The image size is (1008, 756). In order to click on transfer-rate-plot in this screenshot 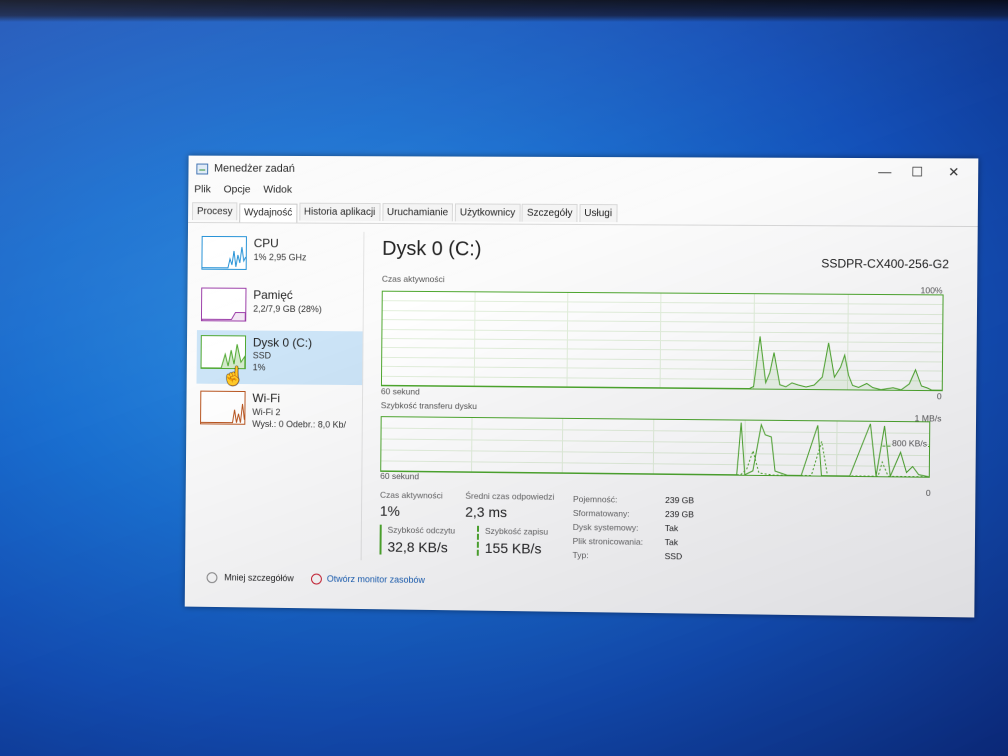, I will do `click(655, 447)`.